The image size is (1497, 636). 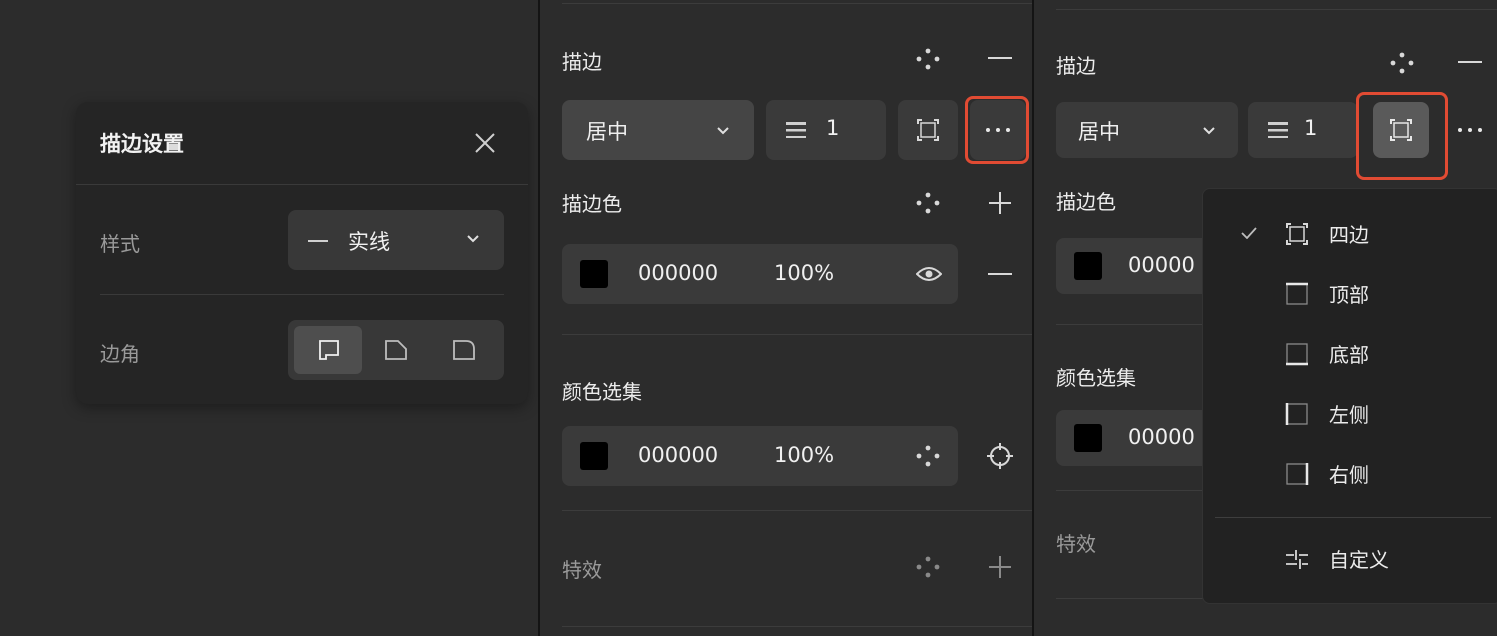 I want to click on corner-label: 边角, so click(x=120, y=354).